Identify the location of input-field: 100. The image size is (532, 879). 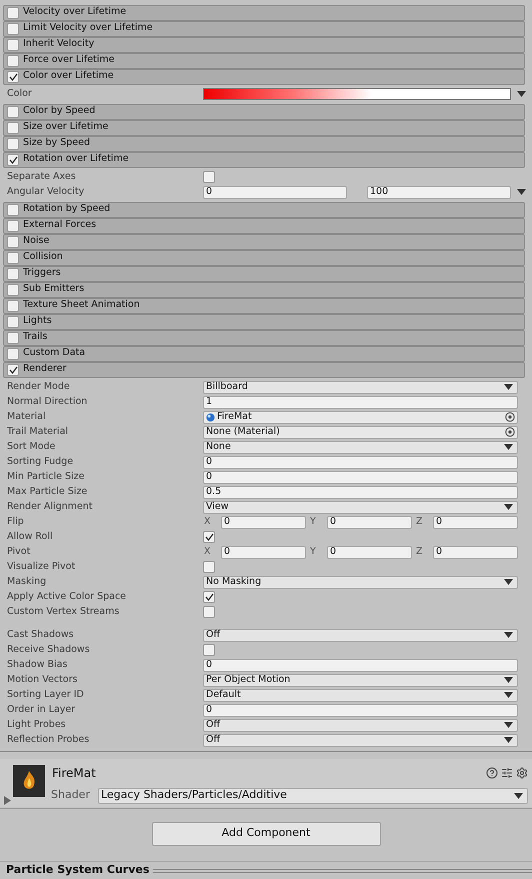
(439, 192).